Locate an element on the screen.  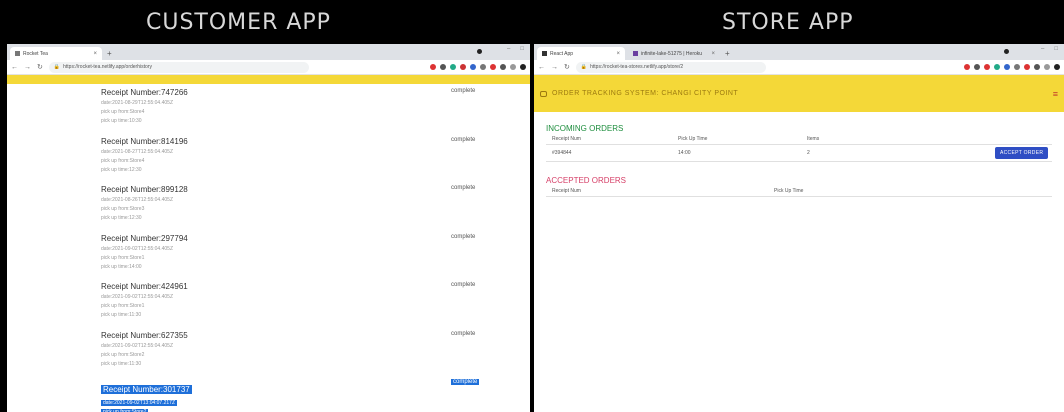
receipt-date: date:2021-08-27T12:55:04.405Z is located at coordinates (137, 151).